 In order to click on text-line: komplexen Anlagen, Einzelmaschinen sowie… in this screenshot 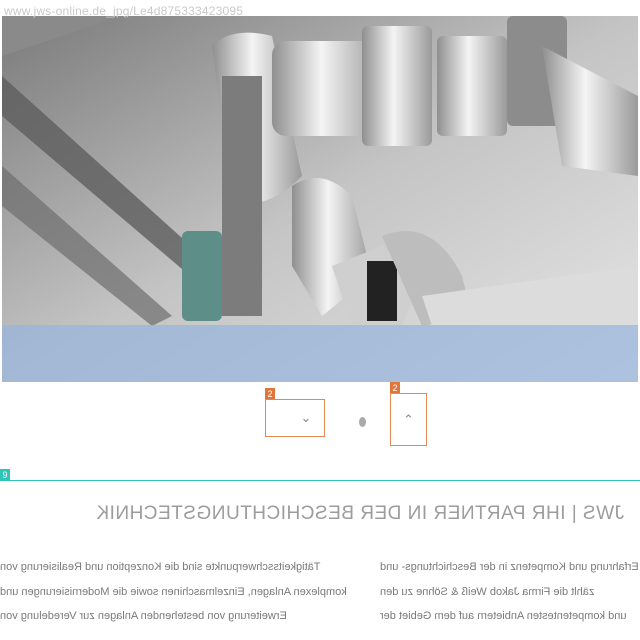, I will do `click(173, 591)`.